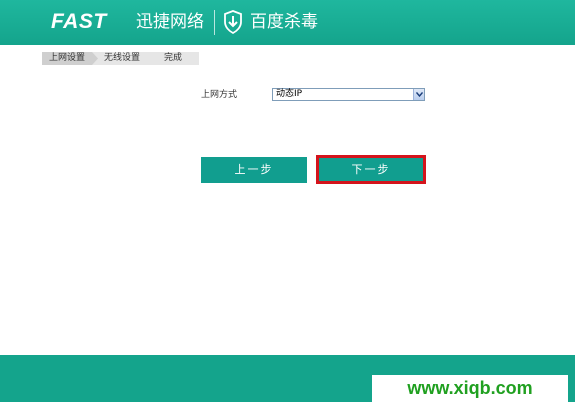 The image size is (575, 402). What do you see at coordinates (233, 22) in the screenshot?
I see `shield-download-icon` at bounding box center [233, 22].